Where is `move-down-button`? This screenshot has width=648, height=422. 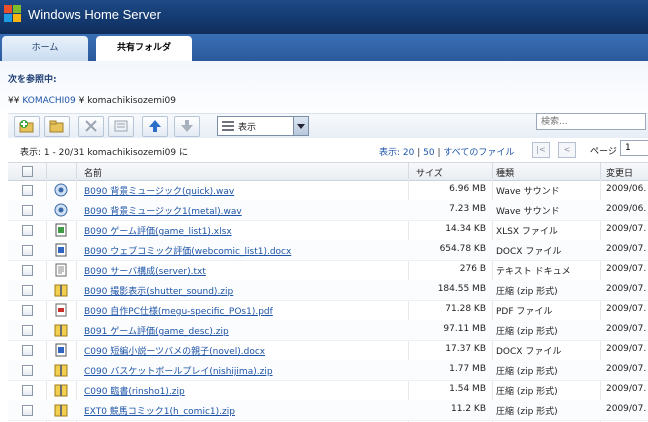
move-down-button is located at coordinates (187, 126).